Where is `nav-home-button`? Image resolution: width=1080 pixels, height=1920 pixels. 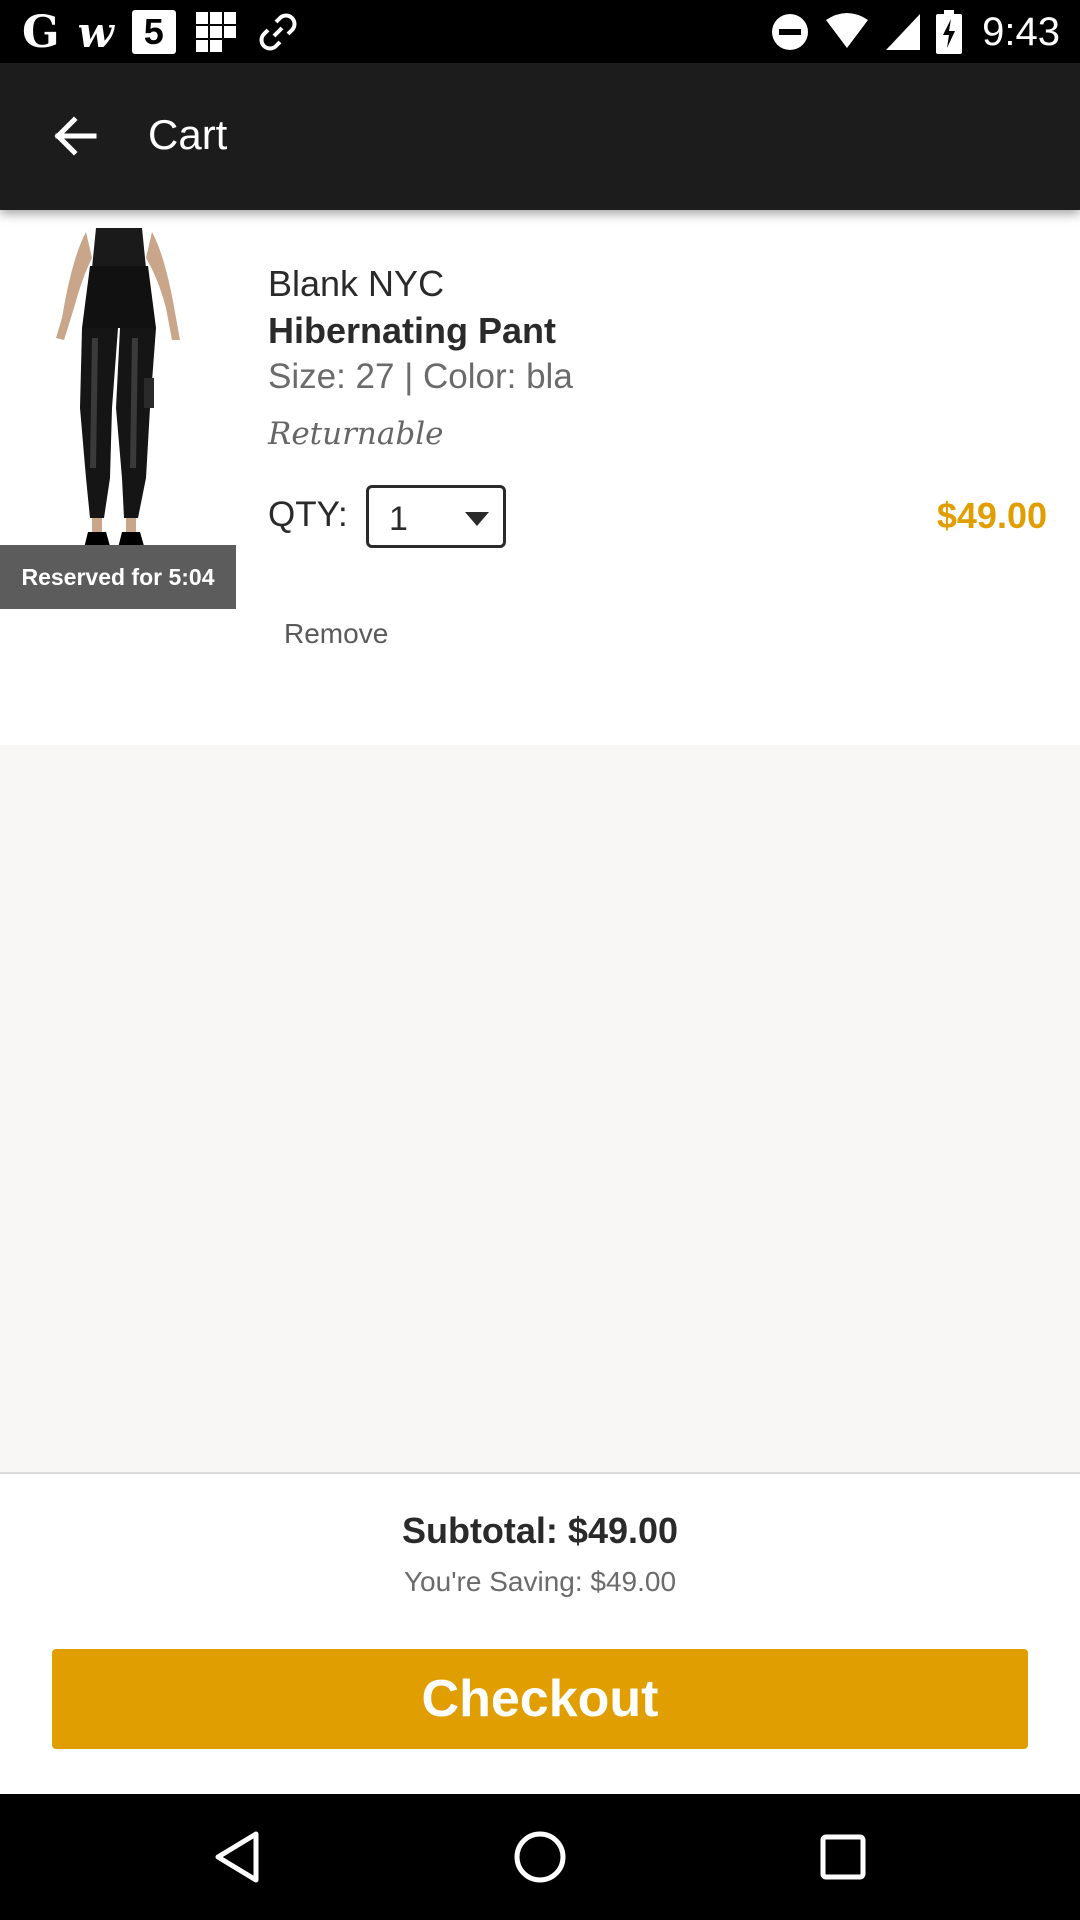 nav-home-button is located at coordinates (540, 1857).